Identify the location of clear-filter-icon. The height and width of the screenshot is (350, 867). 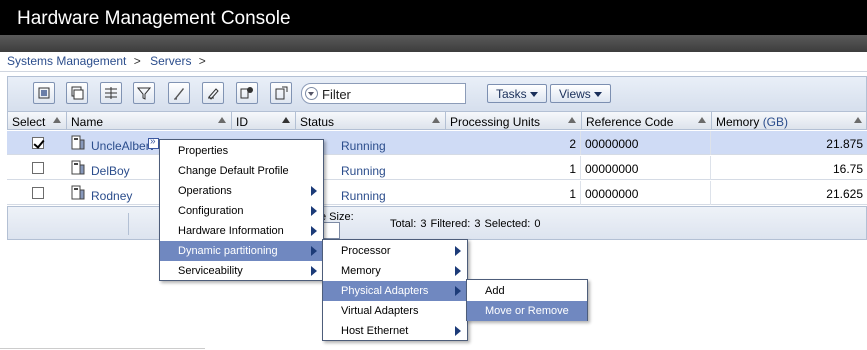
(144, 93).